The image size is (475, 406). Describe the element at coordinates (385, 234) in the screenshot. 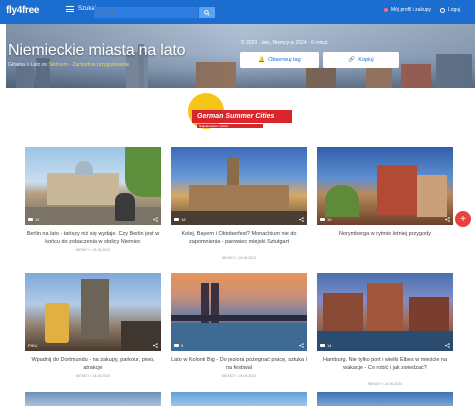

I see `article-title: Norymberga w rytmie letniej przygody` at that location.